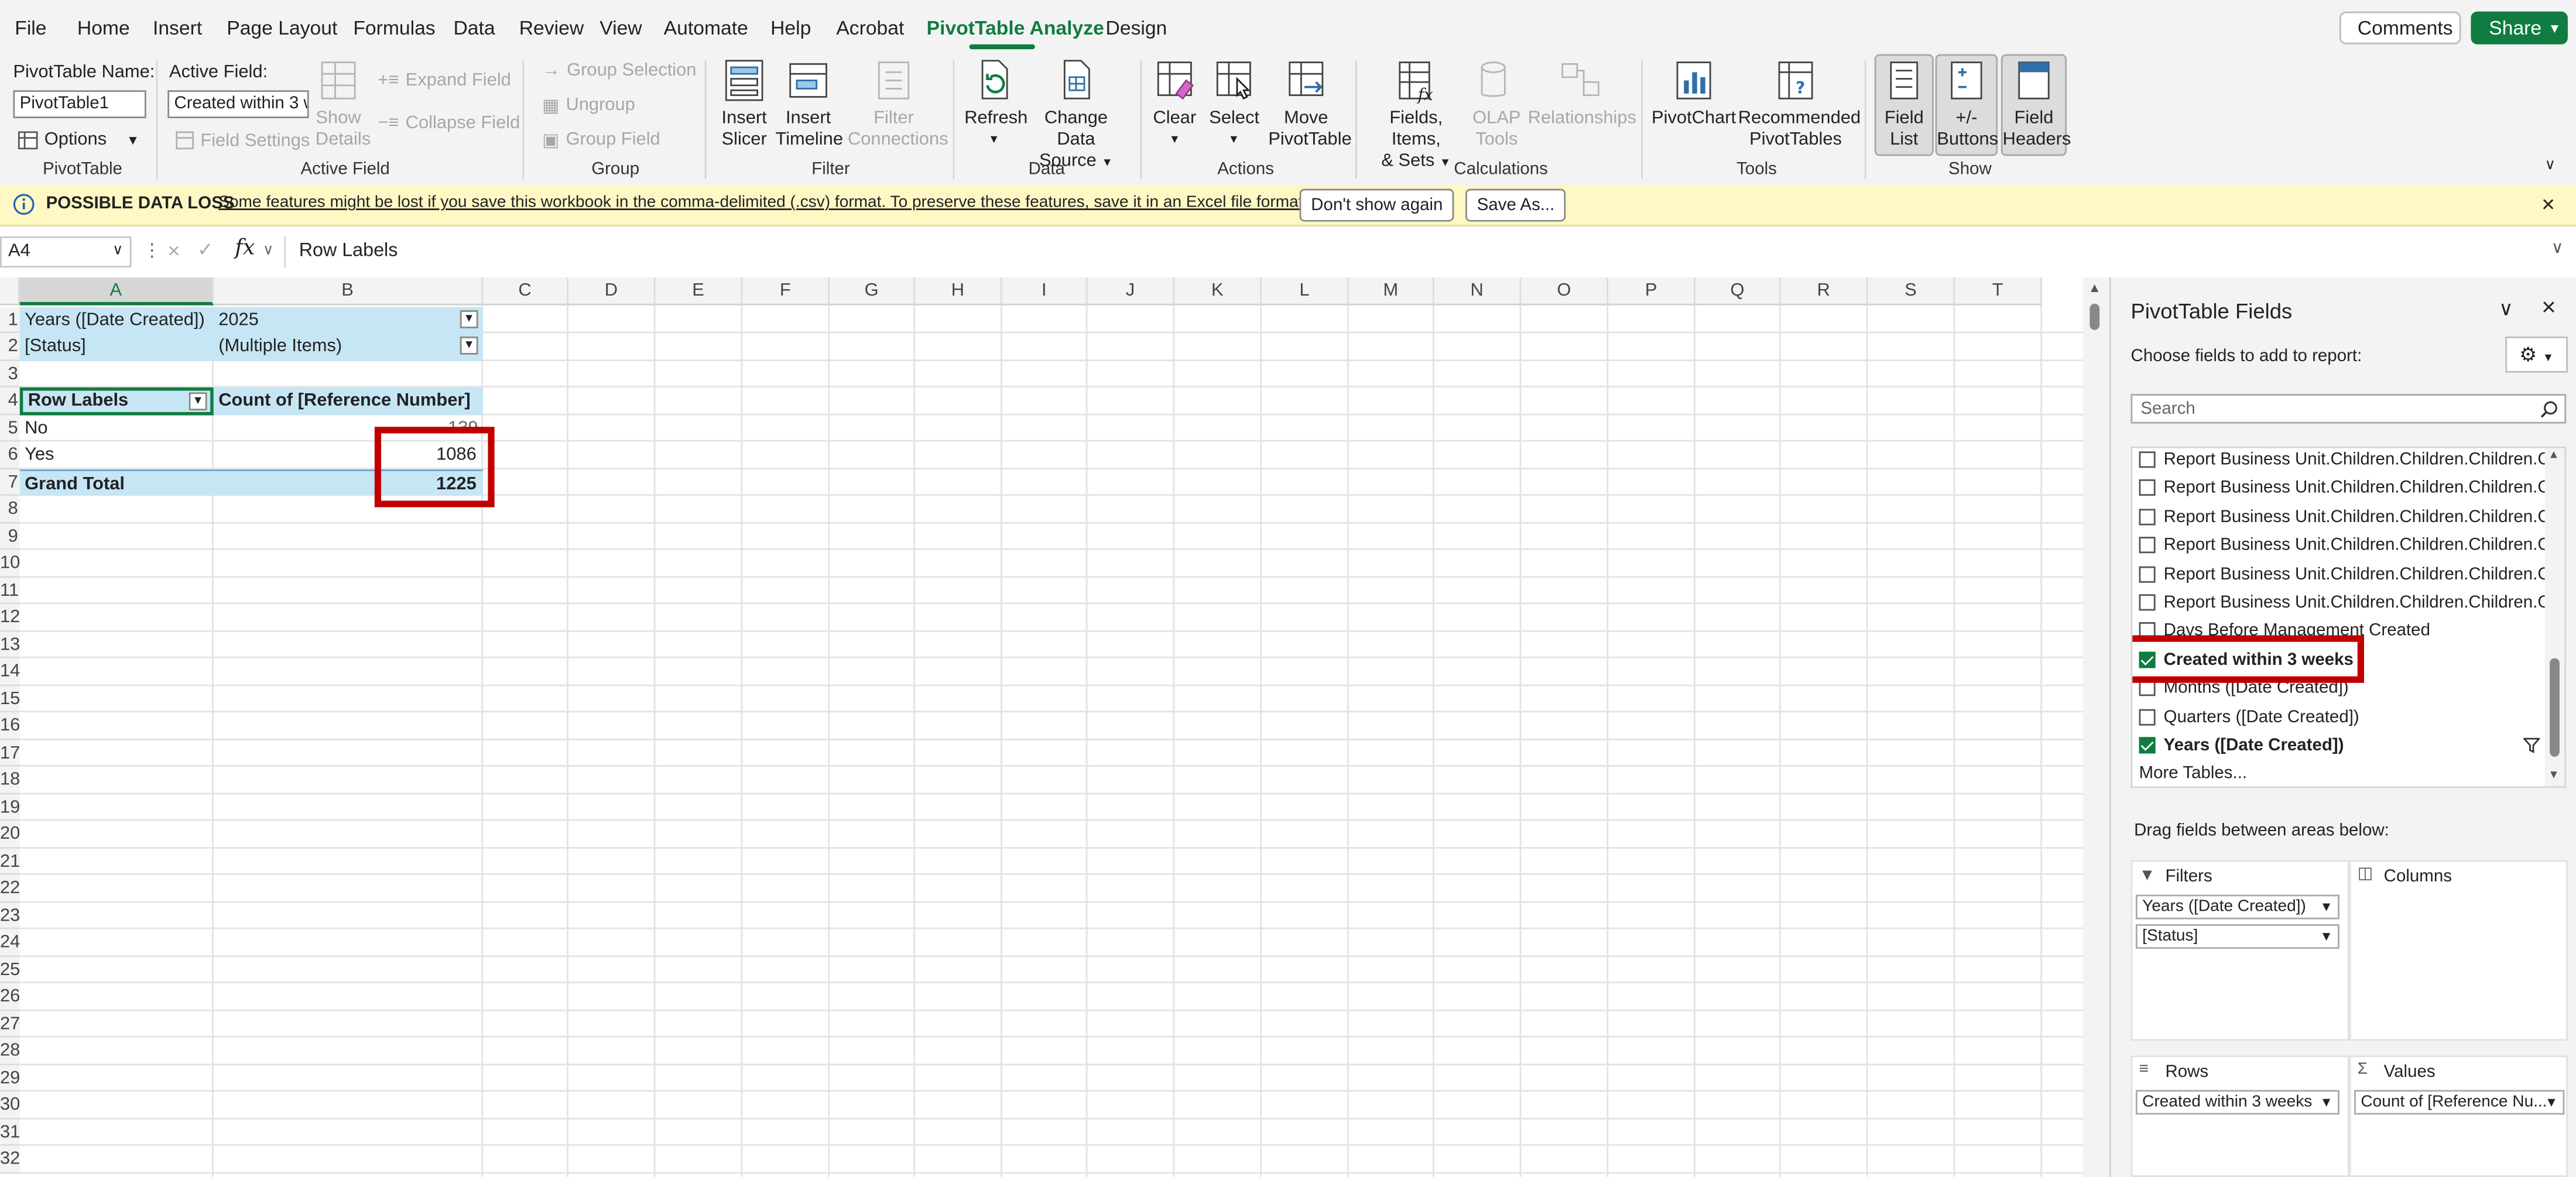 The width and height of the screenshot is (2576, 1177). Describe the element at coordinates (10, 591) in the screenshot. I see `row-header-11: 11` at that location.